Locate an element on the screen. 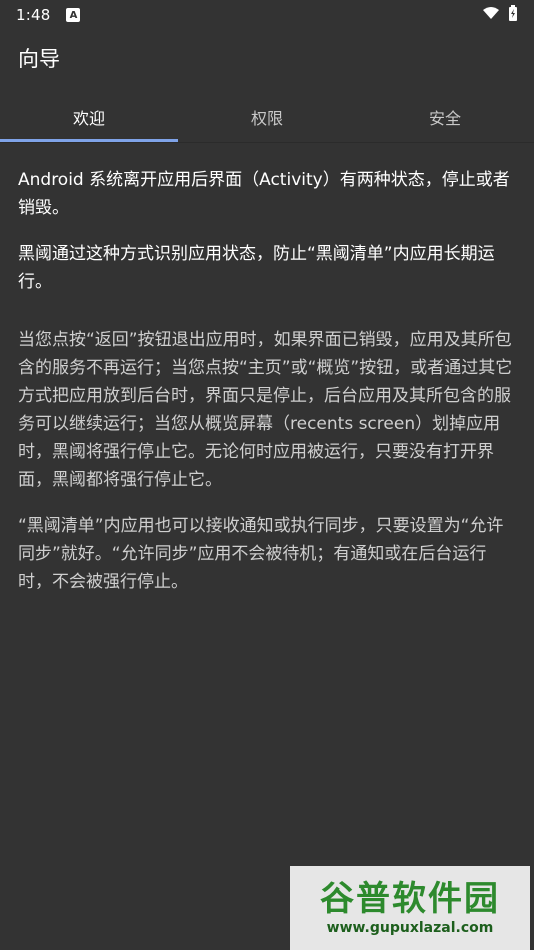 The image size is (534, 950). paragraph-purpose: 黑阈通过这种方式识别应用状态，防止“黑阈清单”内应用长期运行。 is located at coordinates (256, 268).